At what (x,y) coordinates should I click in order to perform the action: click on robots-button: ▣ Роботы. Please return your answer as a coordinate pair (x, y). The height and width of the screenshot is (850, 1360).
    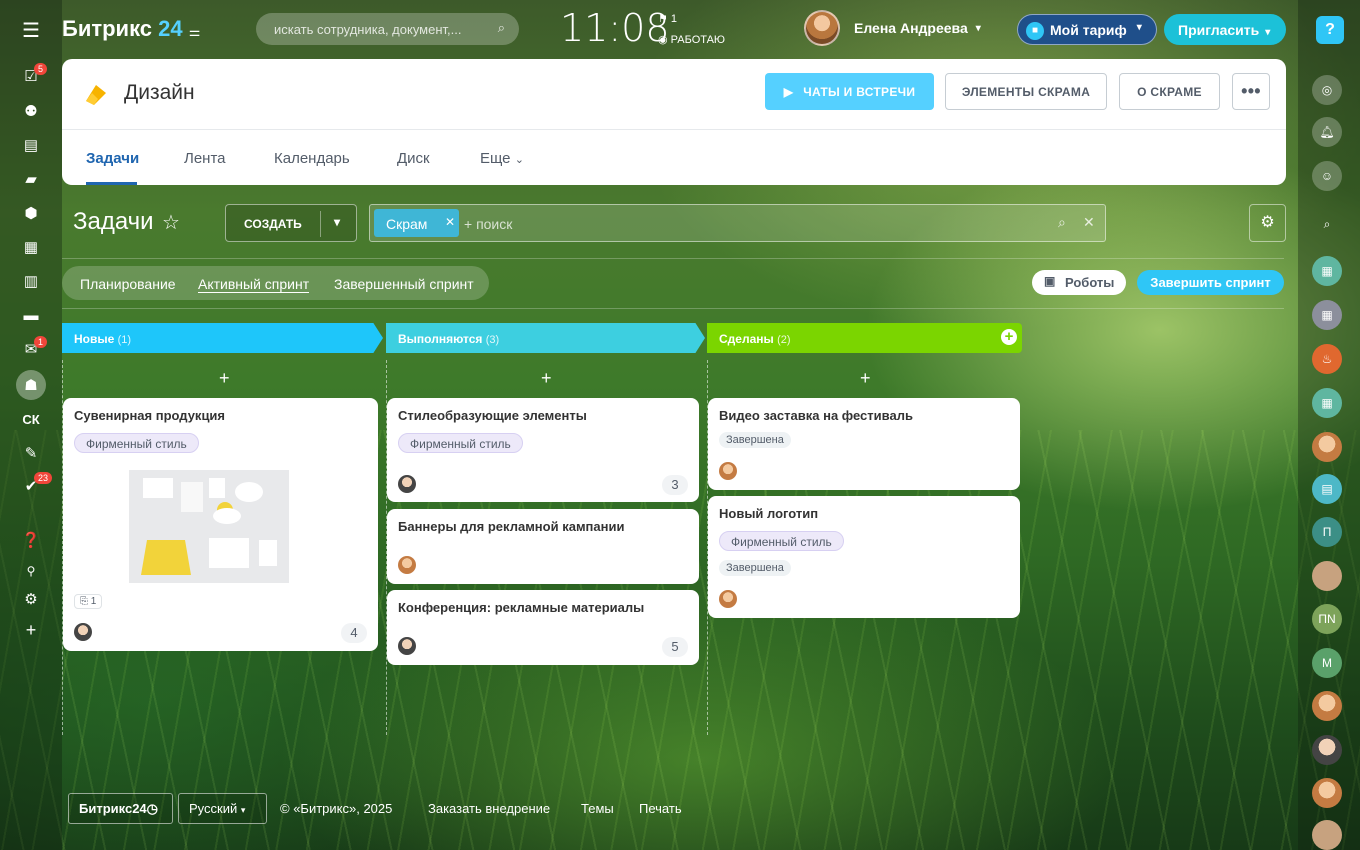
    Looking at the image, I should click on (1079, 282).